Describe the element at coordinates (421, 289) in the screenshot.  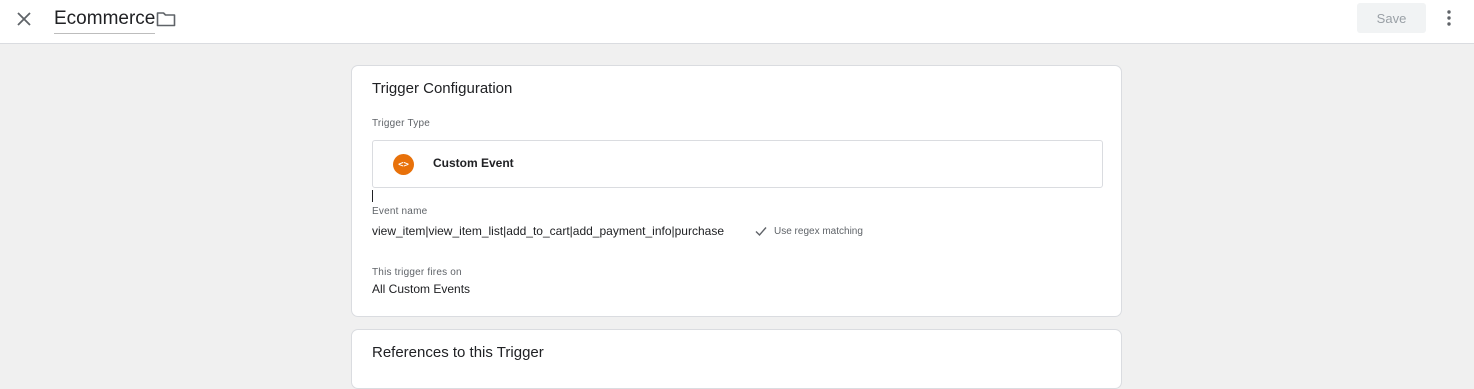
I see `fires-on-value: All Custom Events` at that location.